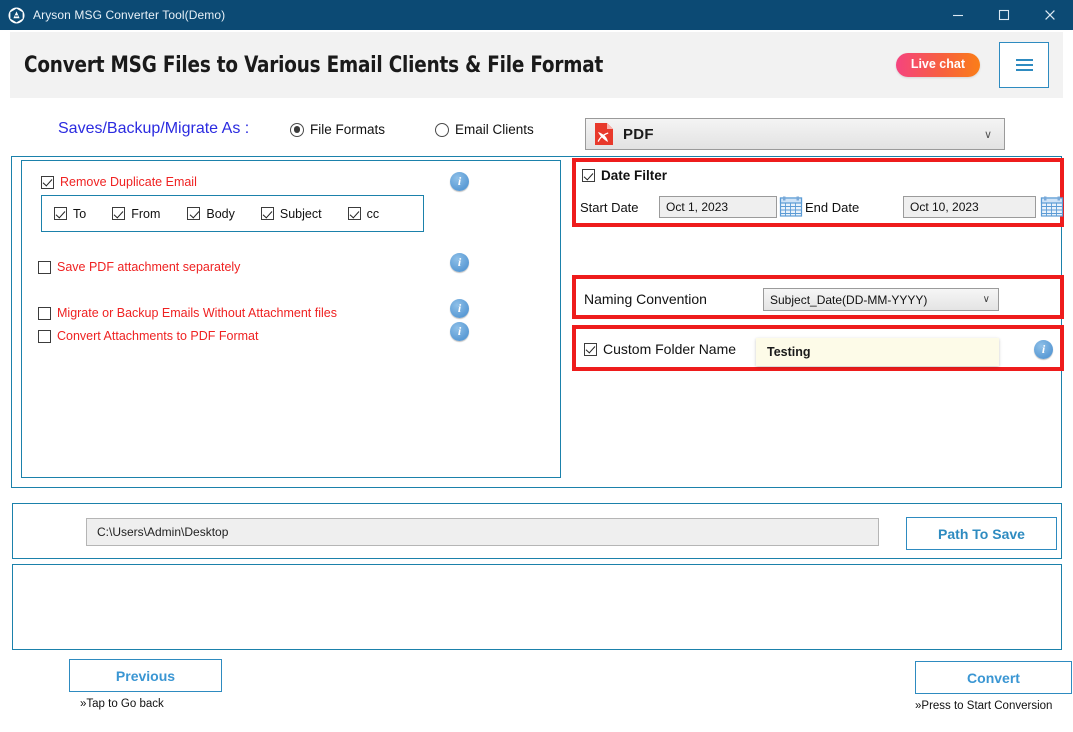 This screenshot has height=732, width=1073. Describe the element at coordinates (459, 331) in the screenshot. I see `info-icon-convert-attachments: i` at that location.